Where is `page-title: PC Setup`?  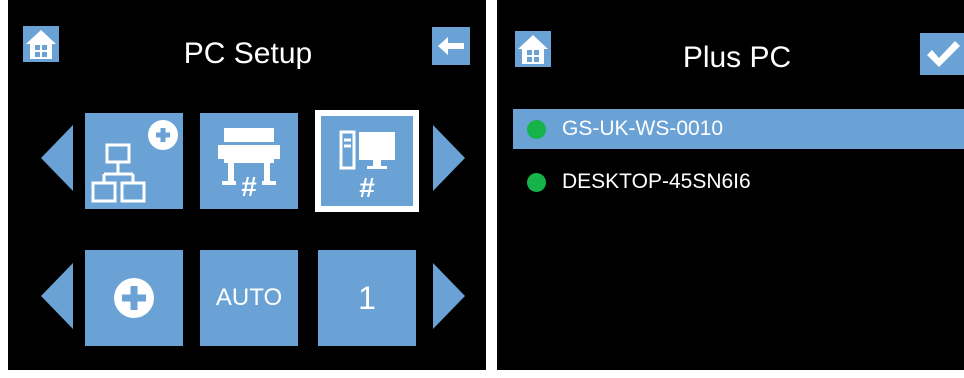
page-title: PC Setup is located at coordinates (248, 53).